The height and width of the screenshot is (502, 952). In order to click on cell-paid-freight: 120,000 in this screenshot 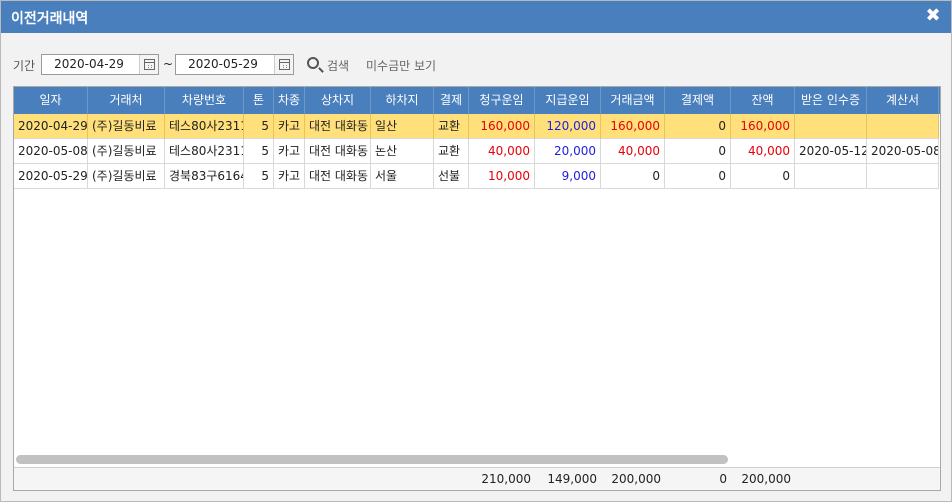, I will do `click(568, 126)`.